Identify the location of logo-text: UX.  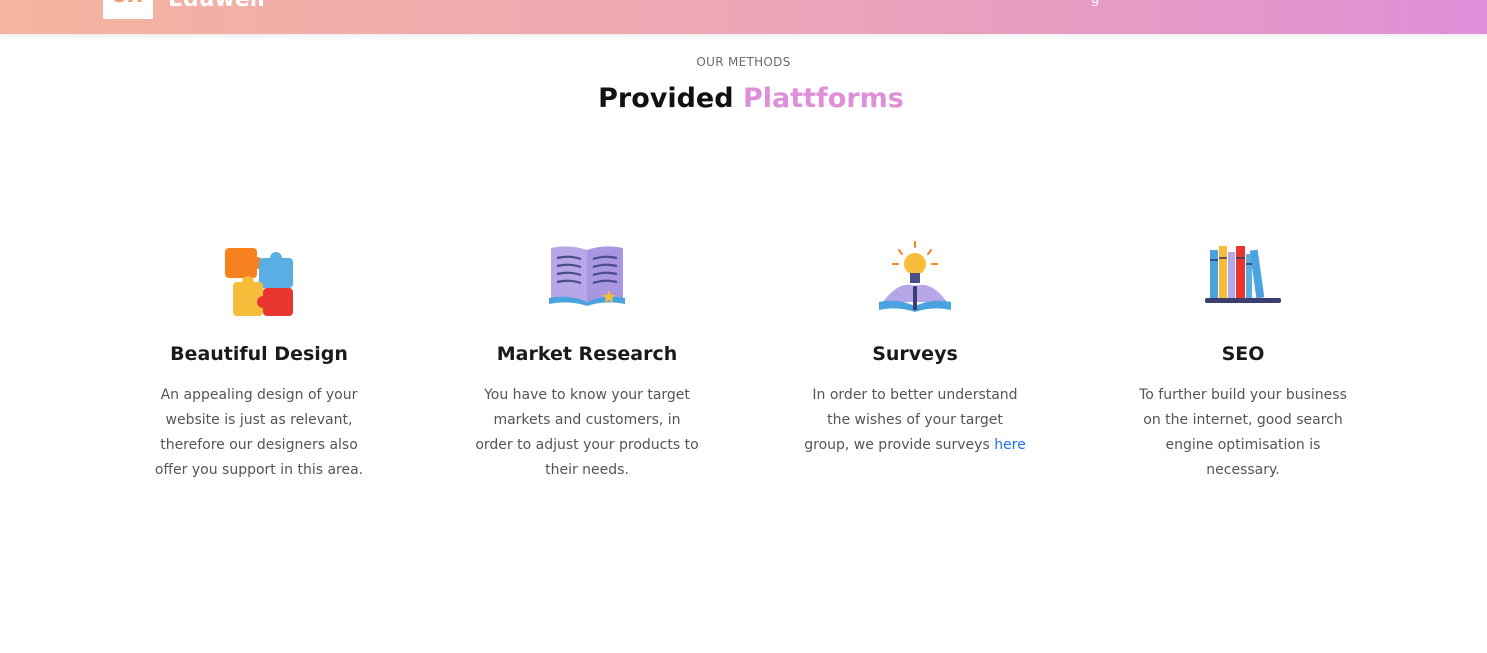
(127, 3).